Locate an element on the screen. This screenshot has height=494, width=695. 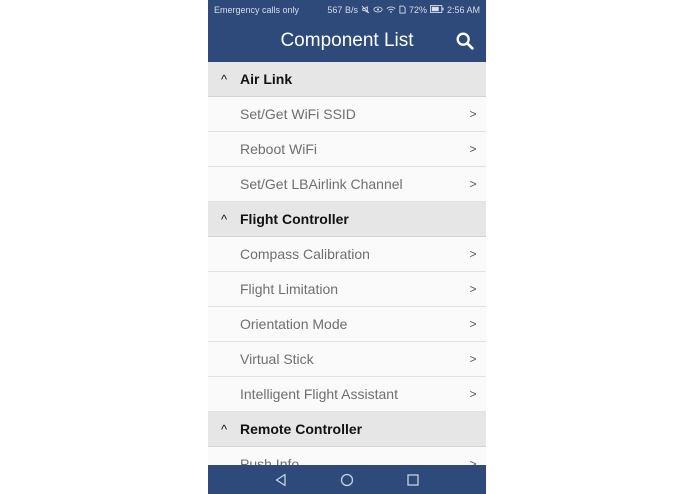
list-item-label: Orientation Mode is located at coordinates (294, 324).